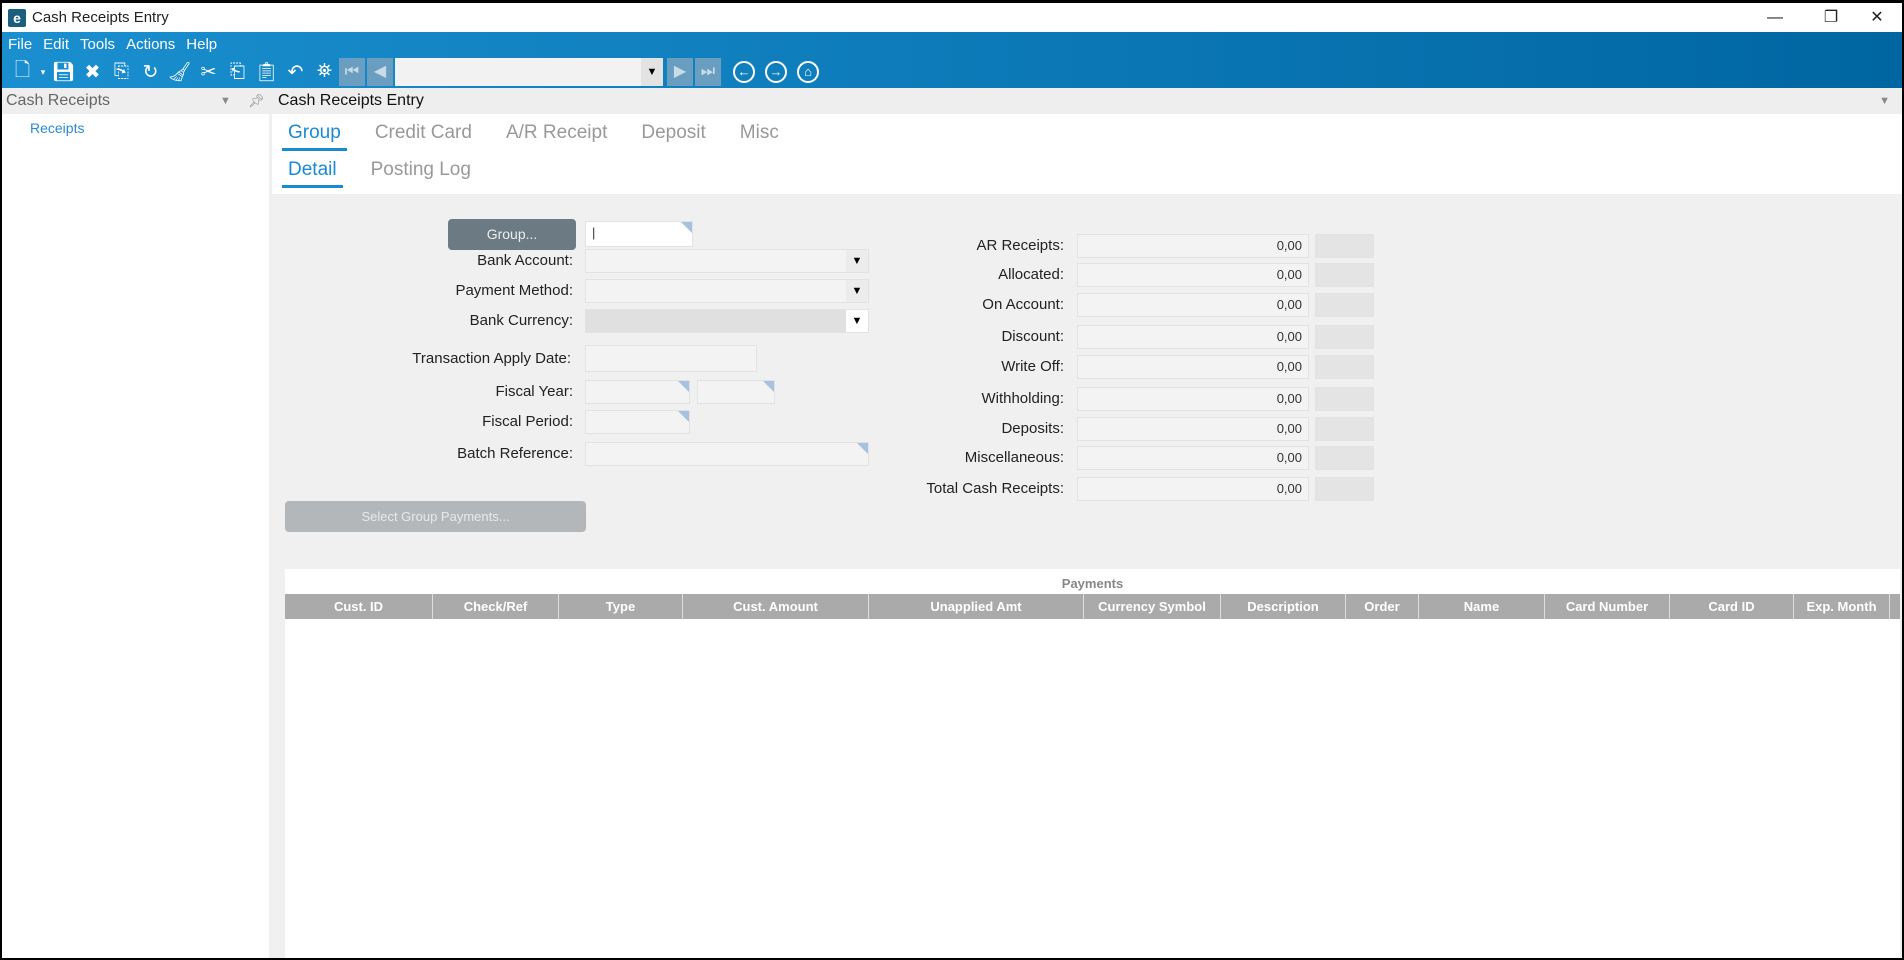 The image size is (1904, 960). What do you see at coordinates (121, 72) in the screenshot?
I see `copy-icon: ⎘` at bounding box center [121, 72].